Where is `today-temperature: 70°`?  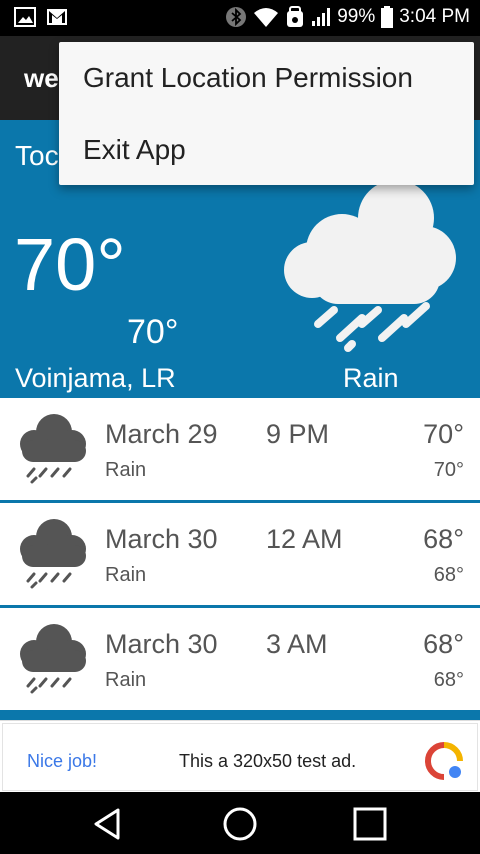
today-temperature: 70° is located at coordinates (70, 264).